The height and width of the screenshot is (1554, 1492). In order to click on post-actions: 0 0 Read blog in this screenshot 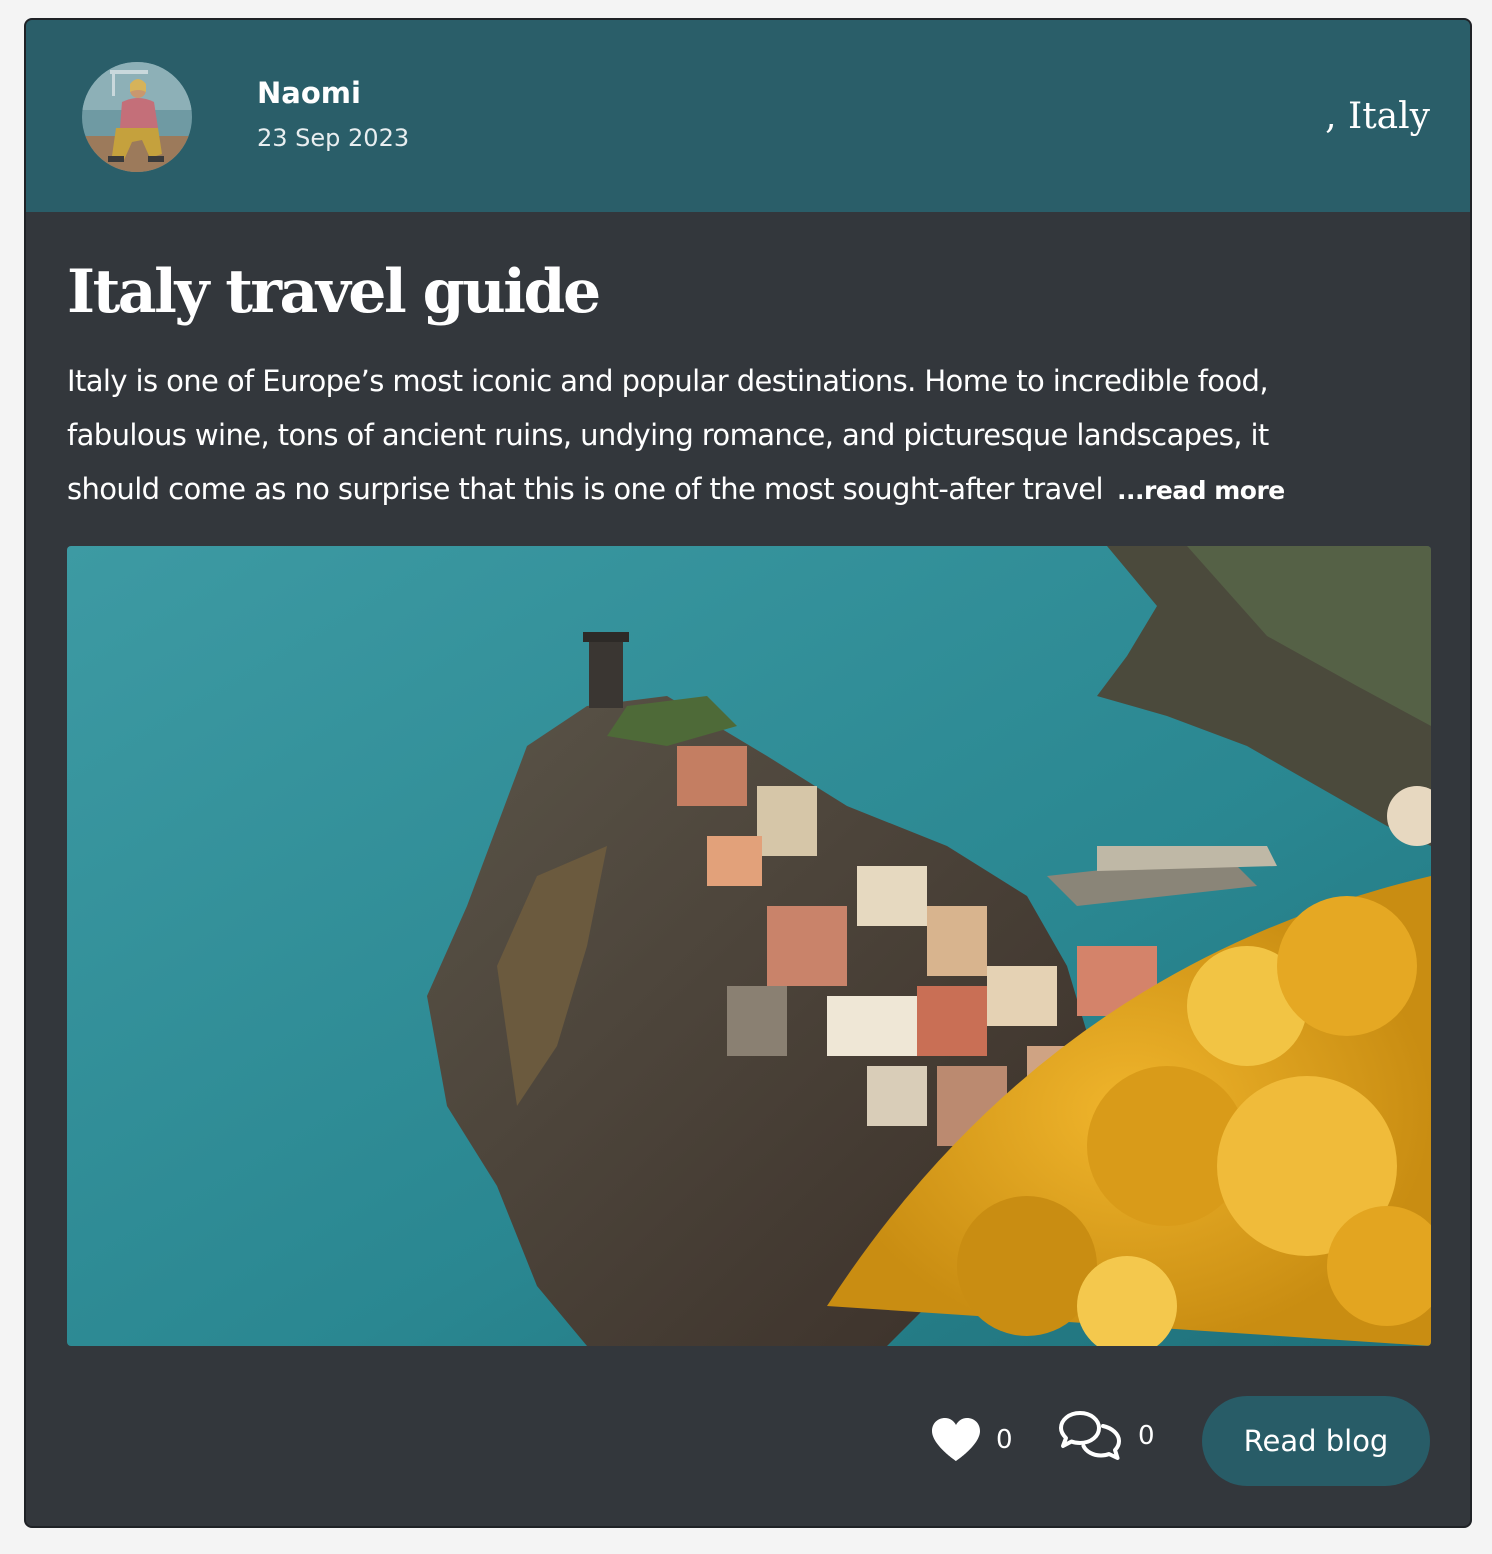, I will do `click(748, 1441)`.